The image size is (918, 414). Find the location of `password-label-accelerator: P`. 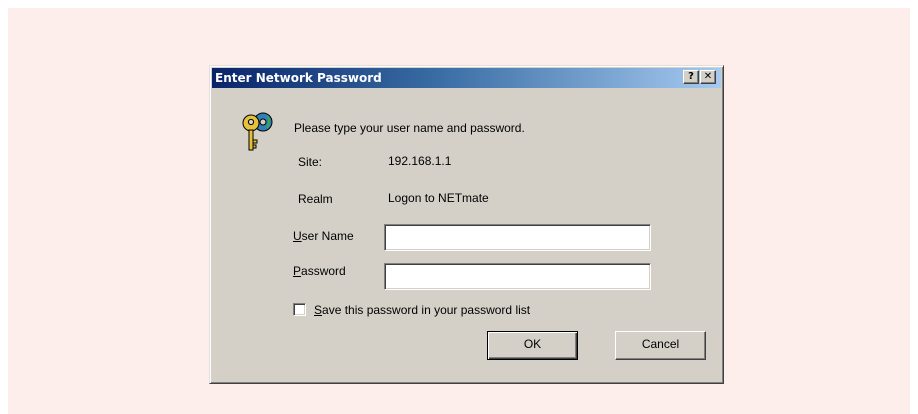

password-label-accelerator: P is located at coordinates (297, 271).